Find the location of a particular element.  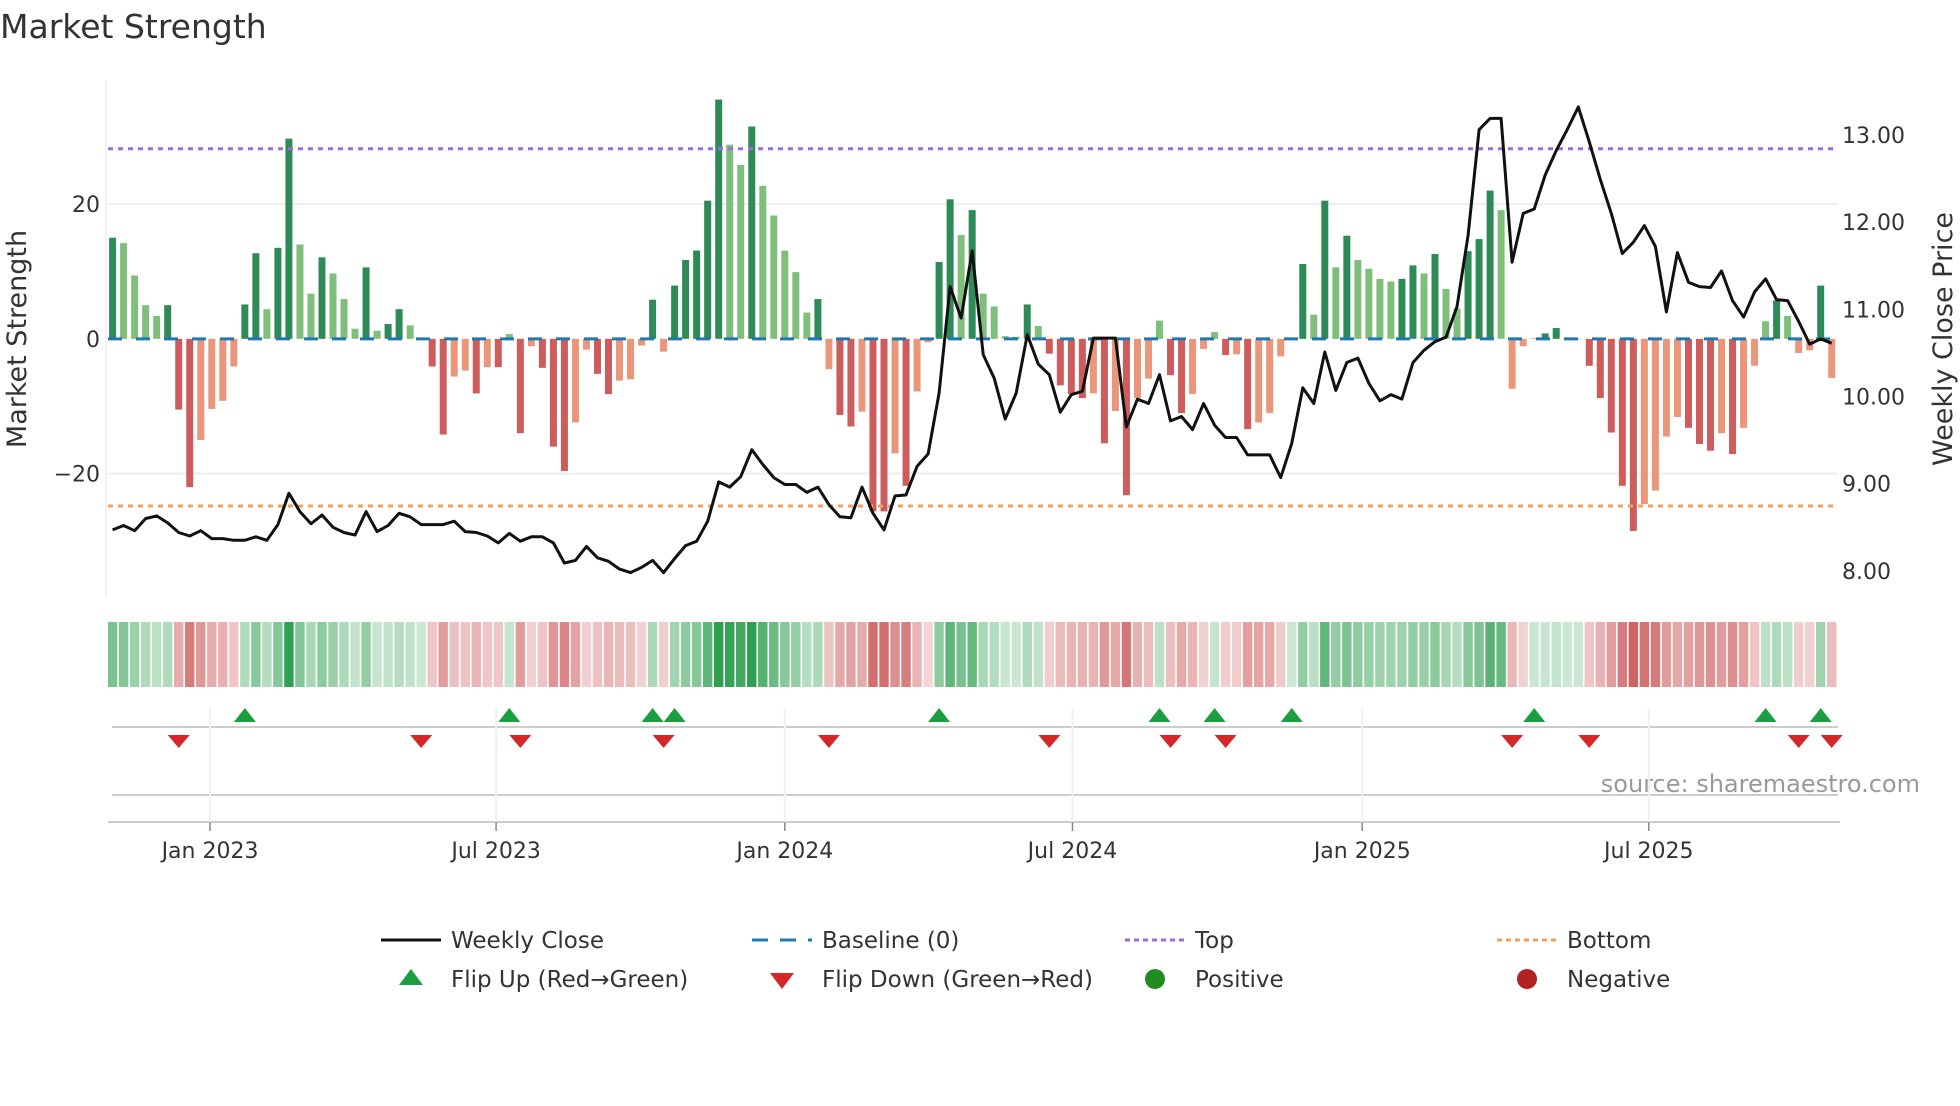

x-tick-label: Jan 2025 is located at coordinates (1361, 851).